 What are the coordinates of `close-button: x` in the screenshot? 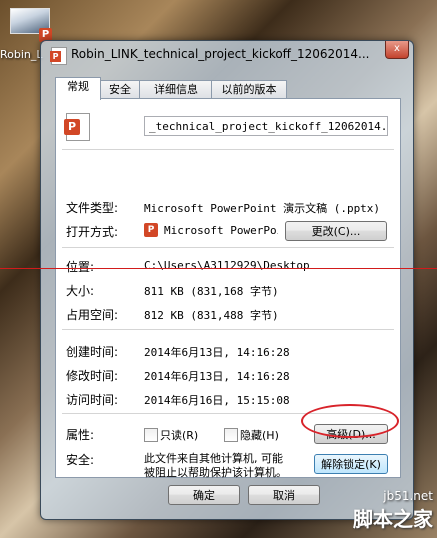 It's located at (397, 50).